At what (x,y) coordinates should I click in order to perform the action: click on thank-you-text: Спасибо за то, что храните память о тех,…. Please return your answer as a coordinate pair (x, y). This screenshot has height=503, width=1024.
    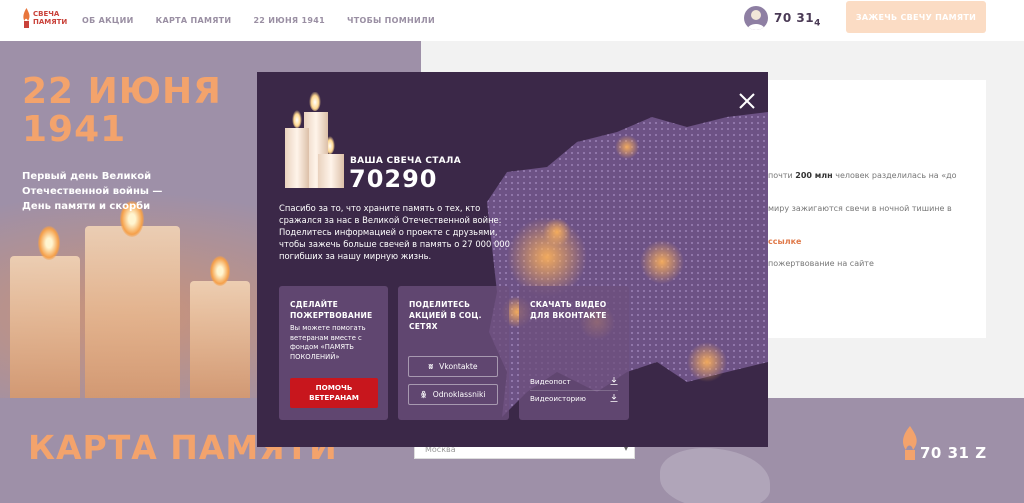
    Looking at the image, I should click on (394, 232).